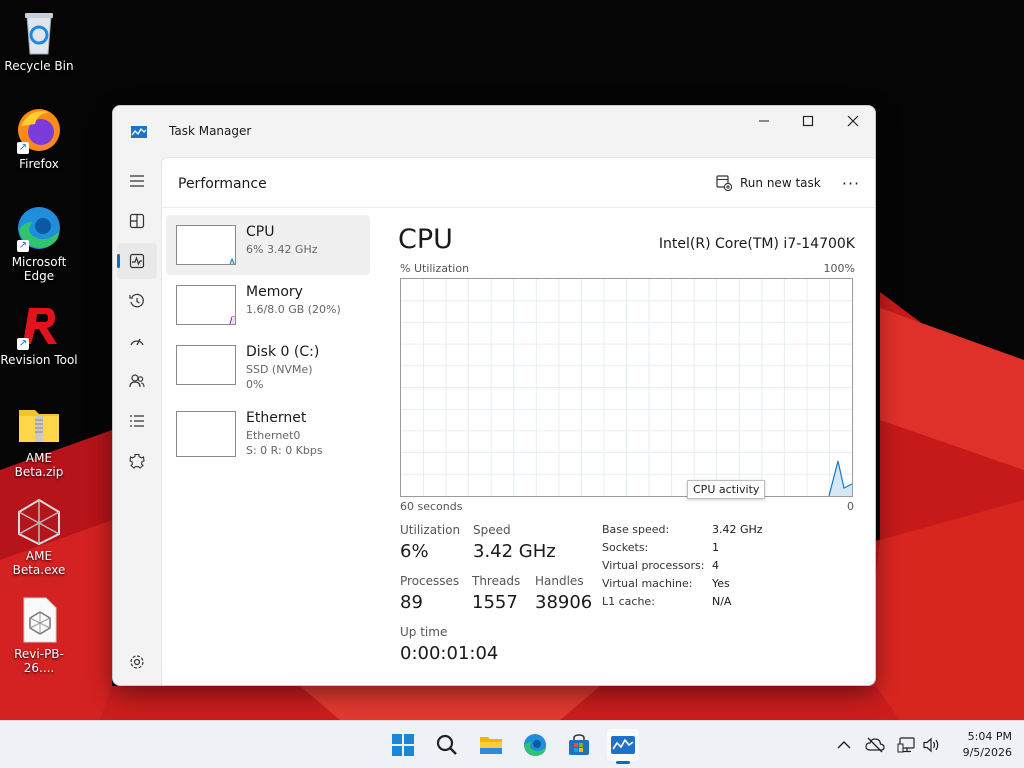  Describe the element at coordinates (726, 489) in the screenshot. I see `cpu-activity-tooltip: CPU activity` at that location.